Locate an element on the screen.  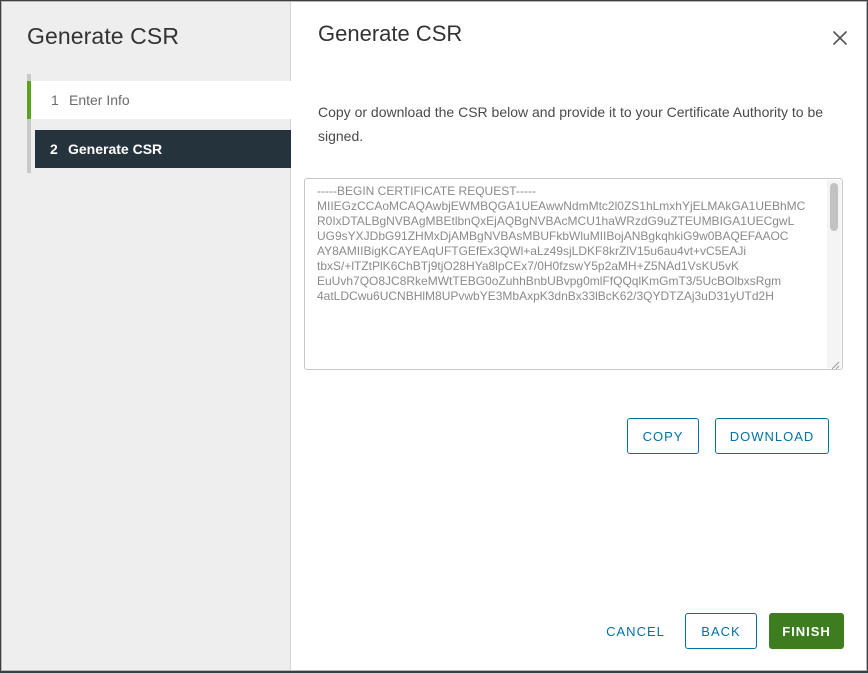
step-number: 2 is located at coordinates (54, 149).